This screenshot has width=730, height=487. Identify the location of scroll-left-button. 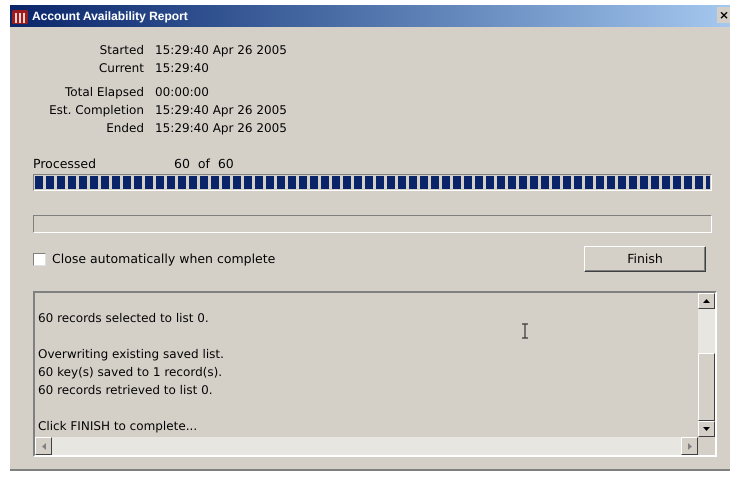
(43, 446).